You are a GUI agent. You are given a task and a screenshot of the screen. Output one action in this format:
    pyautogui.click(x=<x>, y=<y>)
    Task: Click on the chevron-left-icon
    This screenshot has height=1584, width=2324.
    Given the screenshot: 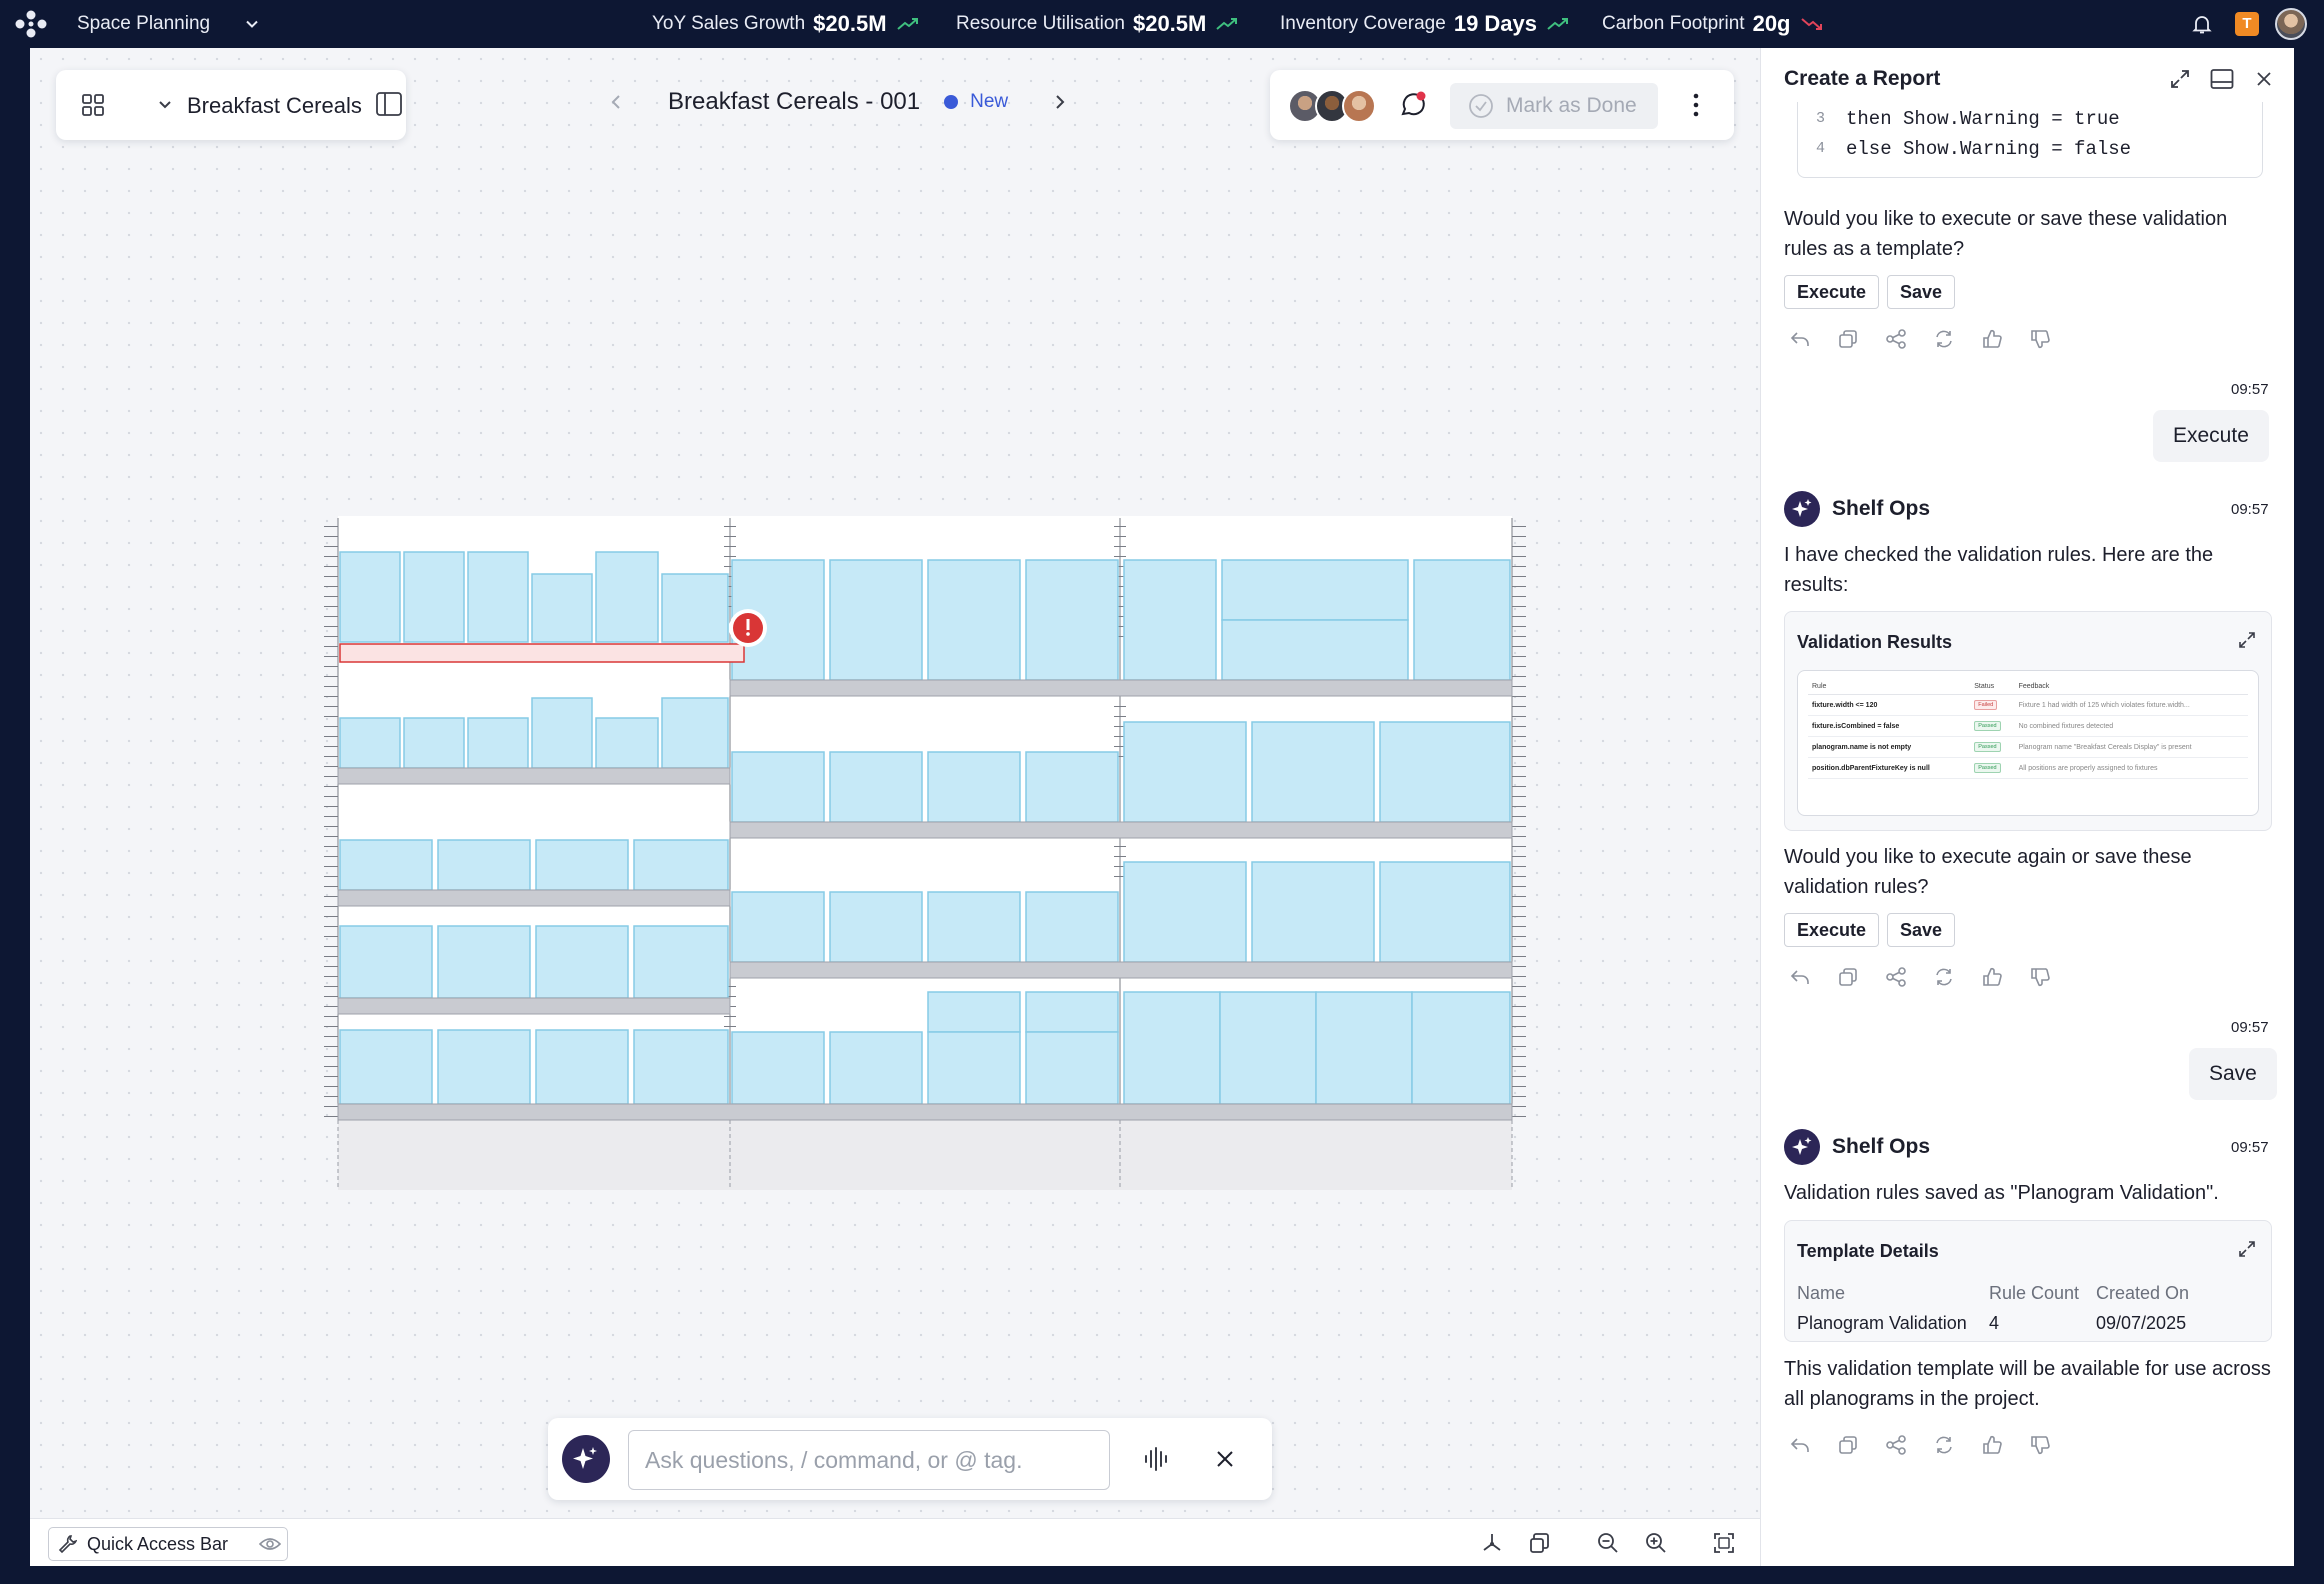 What is the action you would take?
    pyautogui.click(x=617, y=102)
    